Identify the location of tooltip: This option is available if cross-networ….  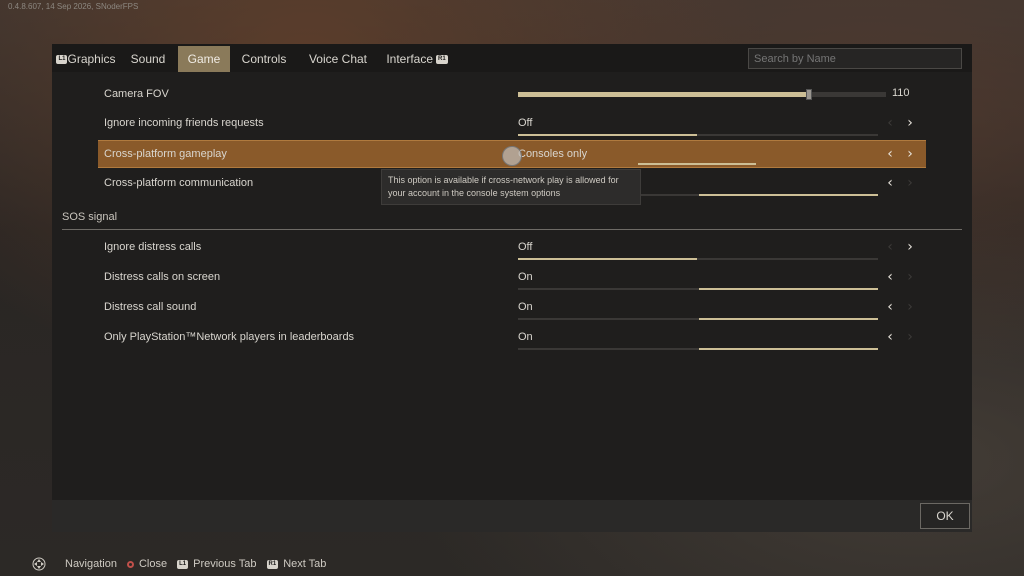
(511, 187).